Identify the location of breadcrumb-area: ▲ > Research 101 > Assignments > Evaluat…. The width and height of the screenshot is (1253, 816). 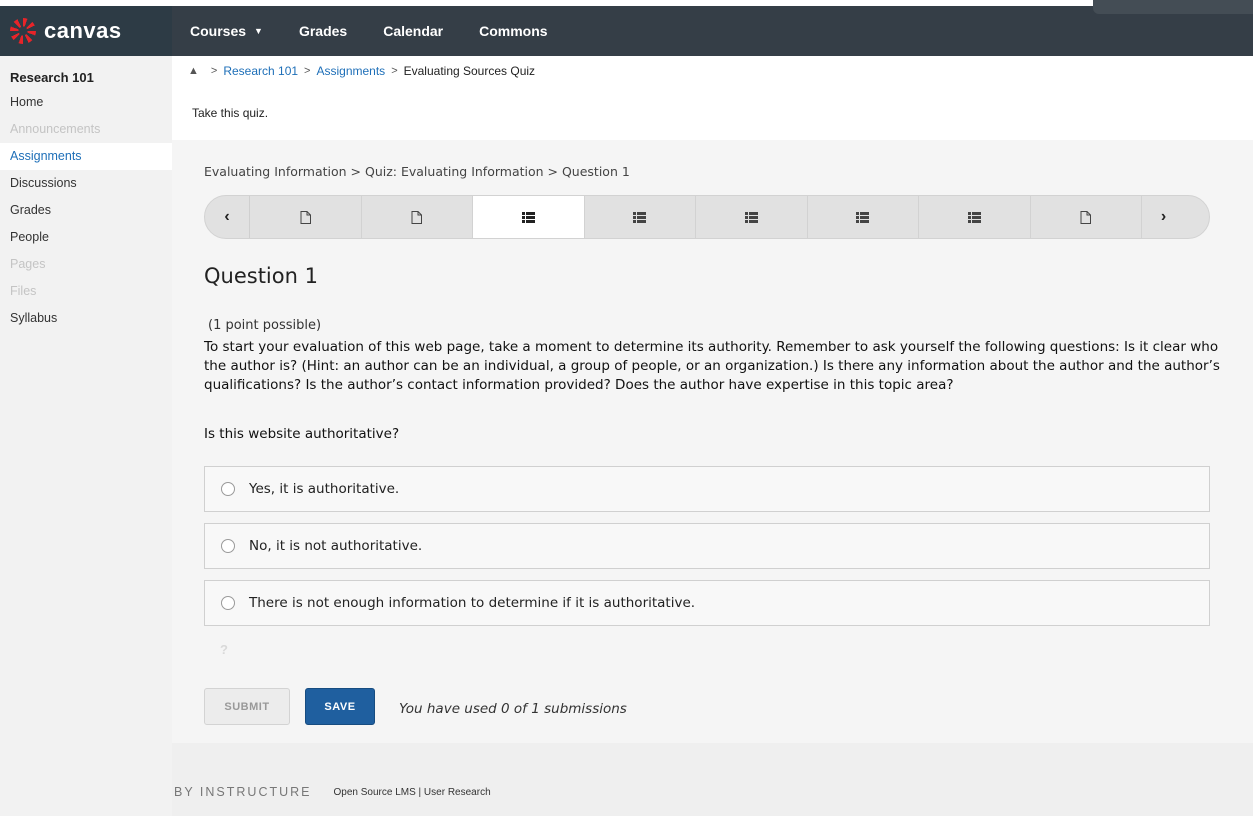
(712, 98).